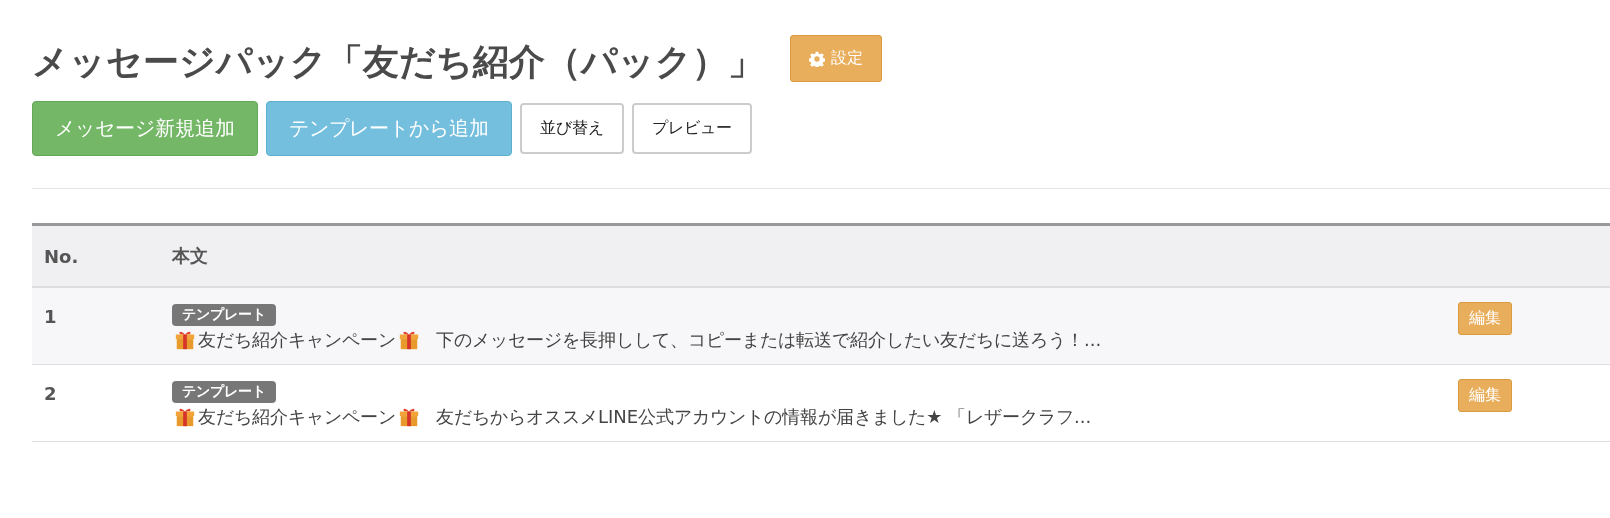 This screenshot has width=1610, height=518. What do you see at coordinates (803, 255) in the screenshot?
I see `column-header: 本文` at bounding box center [803, 255].